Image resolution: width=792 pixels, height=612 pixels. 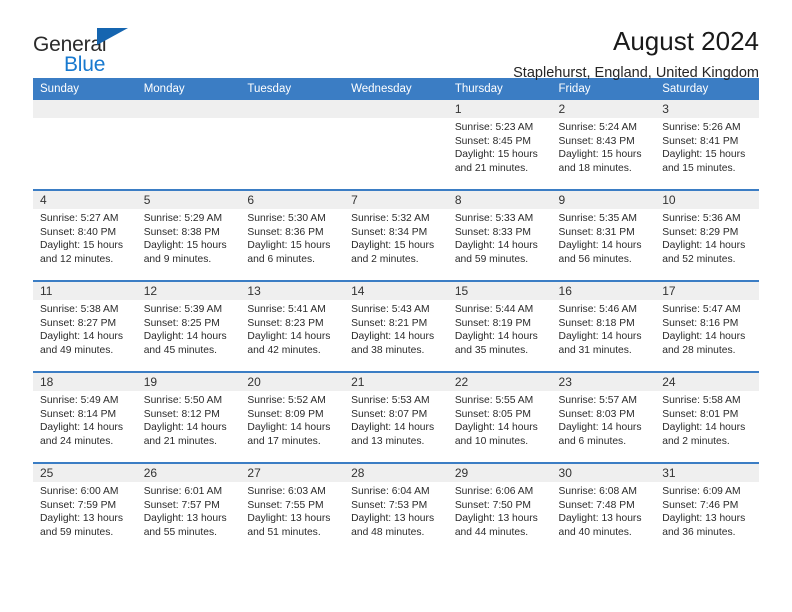 What do you see at coordinates (699, 532) in the screenshot?
I see `daylight-text-line2: and 36 minutes.` at bounding box center [699, 532].